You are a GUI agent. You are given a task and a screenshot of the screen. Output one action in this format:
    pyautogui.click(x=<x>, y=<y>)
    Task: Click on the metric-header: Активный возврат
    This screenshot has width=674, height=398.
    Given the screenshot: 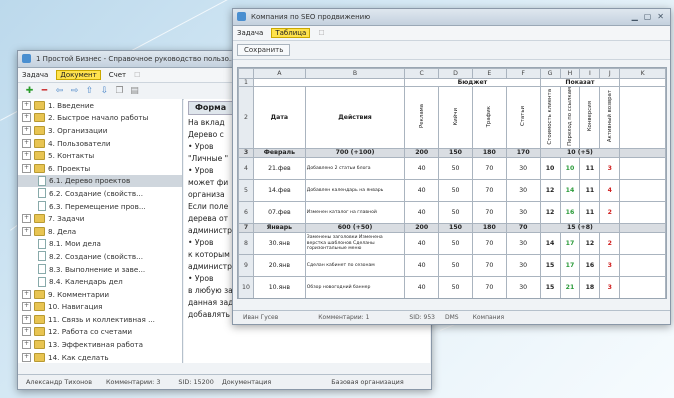 What is the action you would take?
    pyautogui.click(x=610, y=117)
    